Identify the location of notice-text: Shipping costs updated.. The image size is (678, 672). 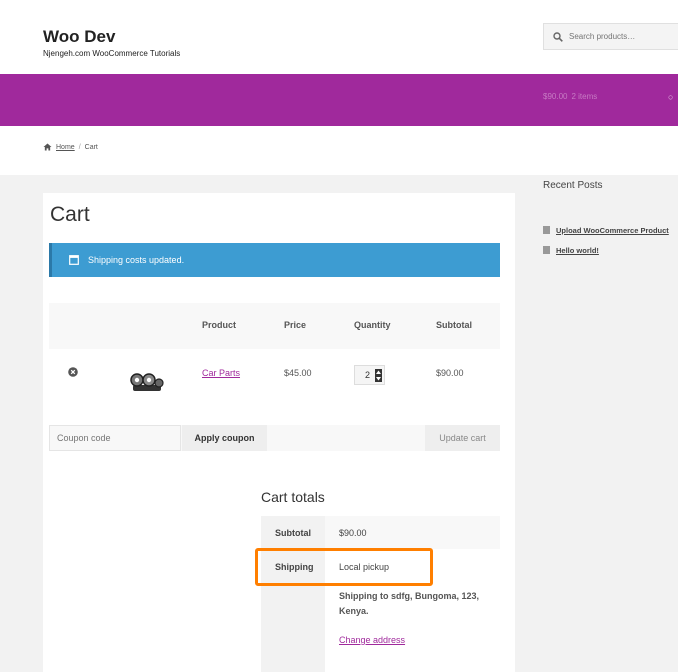
(136, 260).